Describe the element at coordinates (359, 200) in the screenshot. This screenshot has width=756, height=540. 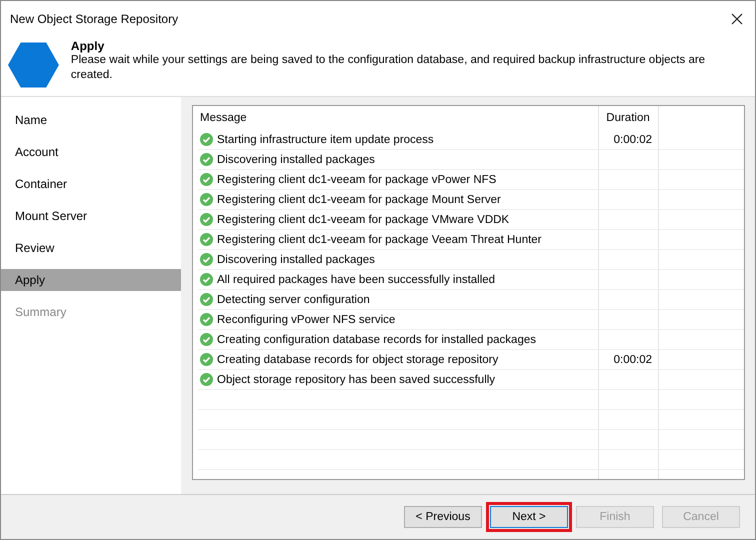
I see `log-message: Registering client dc1-veeam for package Mount Server` at that location.